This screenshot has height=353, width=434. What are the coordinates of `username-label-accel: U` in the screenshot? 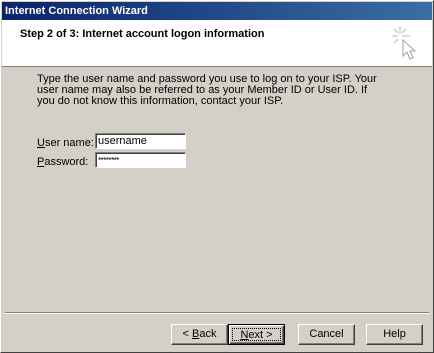 It's located at (41, 143).